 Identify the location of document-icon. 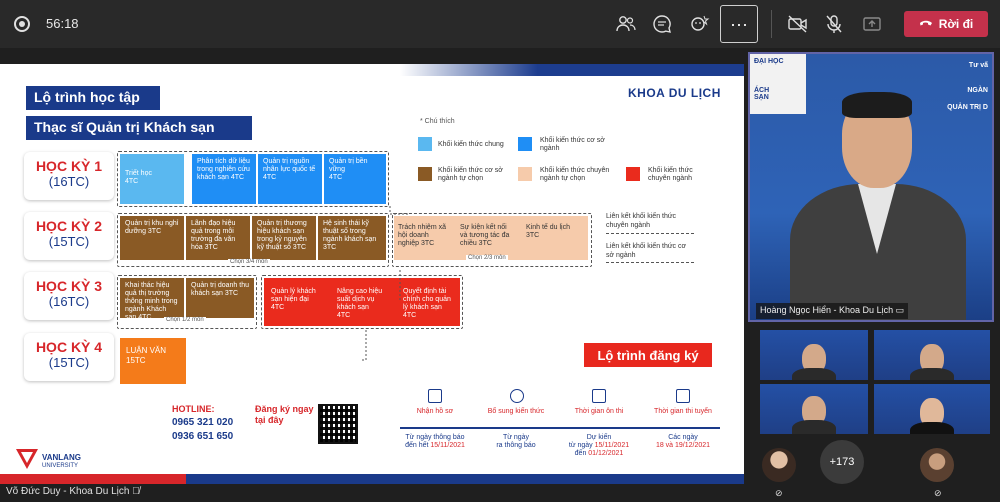
(435, 396).